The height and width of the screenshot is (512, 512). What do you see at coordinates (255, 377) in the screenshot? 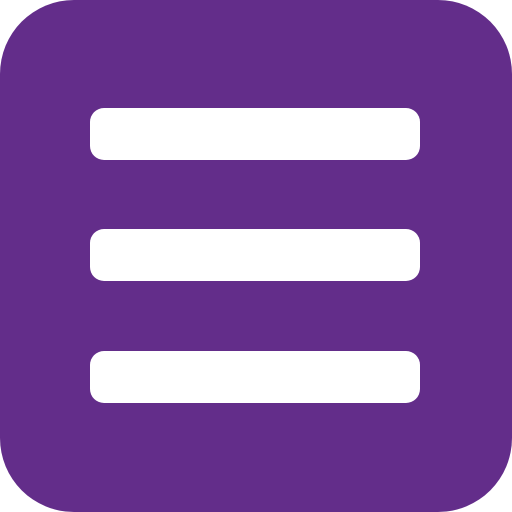
I see `menu-bar-bottom` at bounding box center [255, 377].